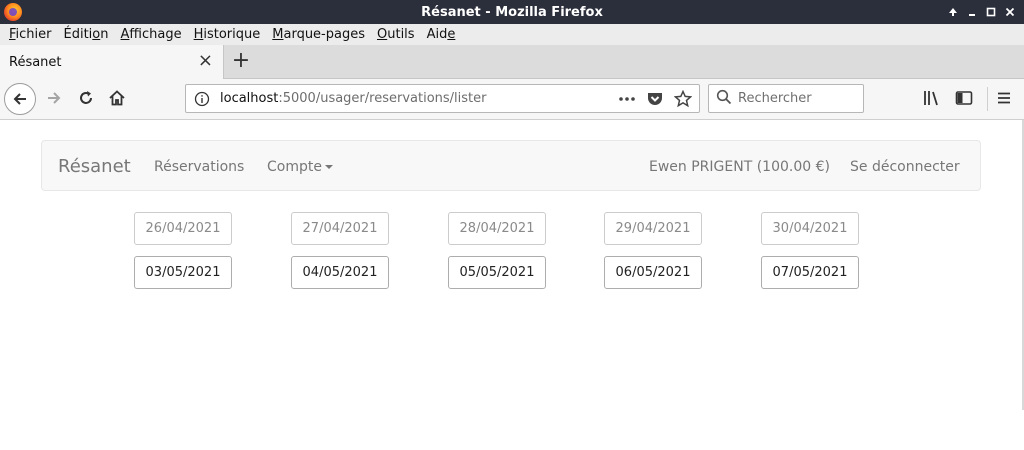 This screenshot has height=450, width=1024. I want to click on hamburger-menu-icon, so click(1004, 98).